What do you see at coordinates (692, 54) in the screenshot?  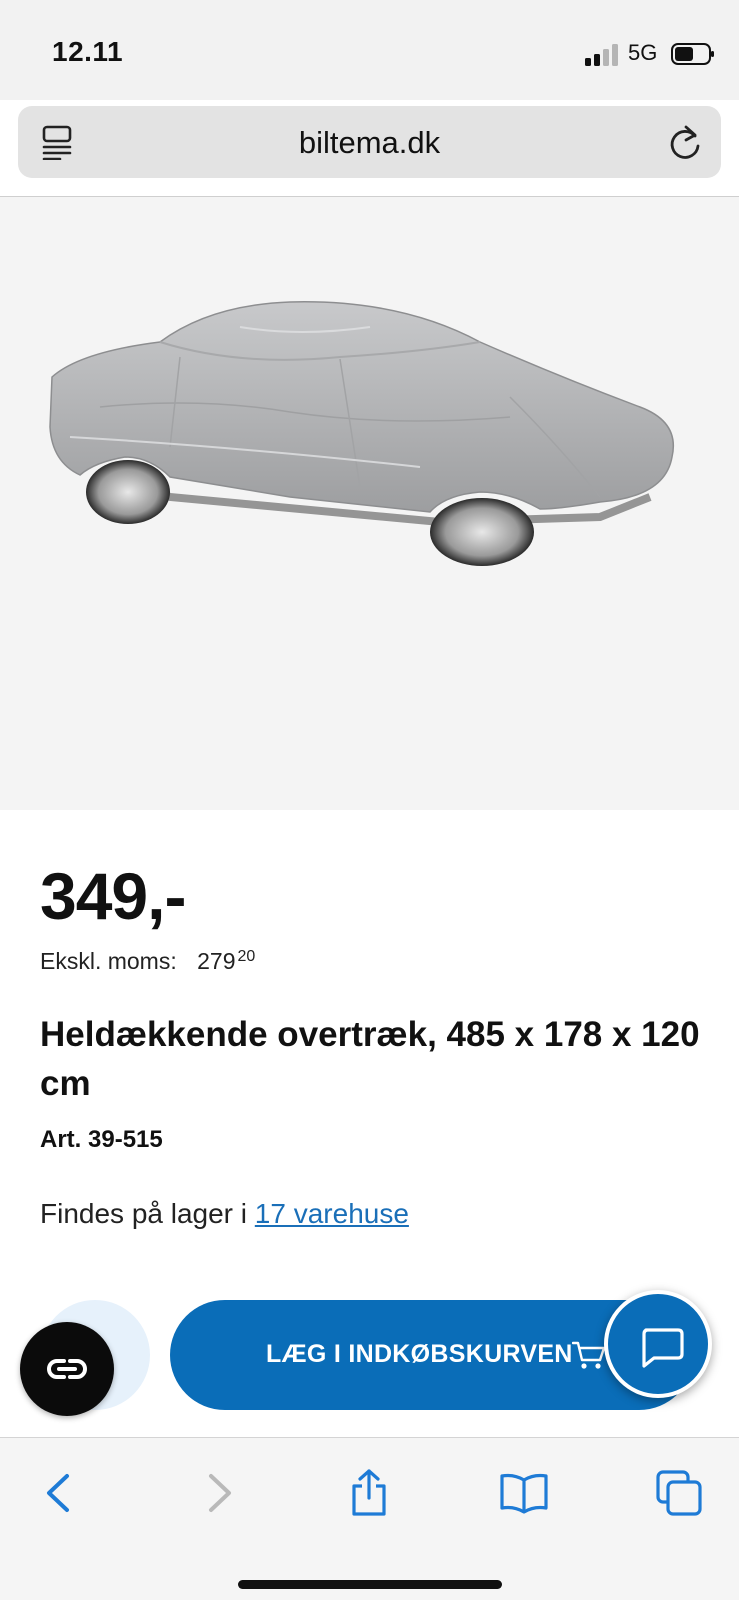 I see `battery-icon` at bounding box center [692, 54].